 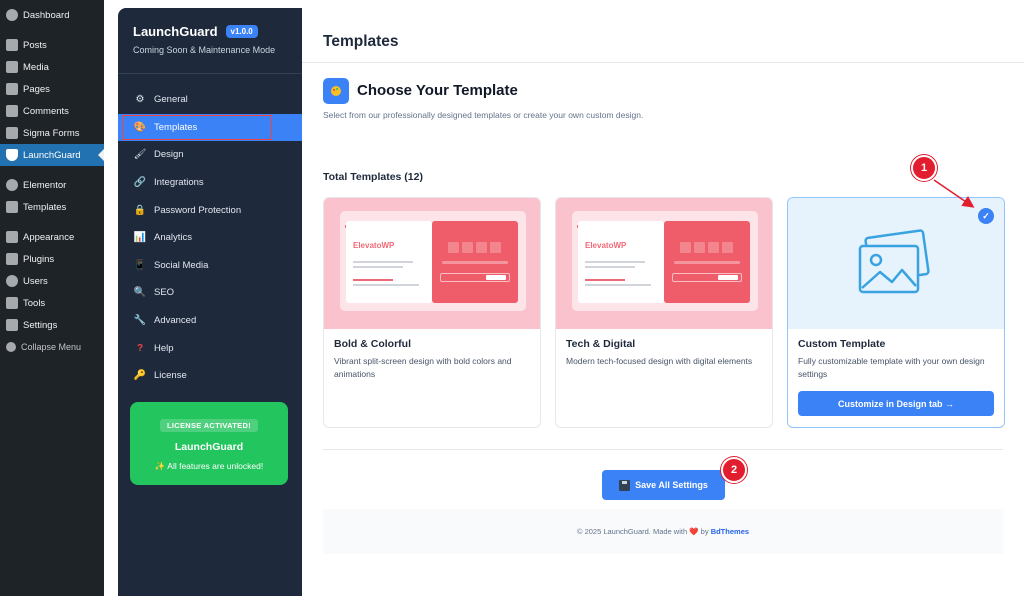 I want to click on save-all-settings-button: Save All Settings, so click(x=663, y=485).